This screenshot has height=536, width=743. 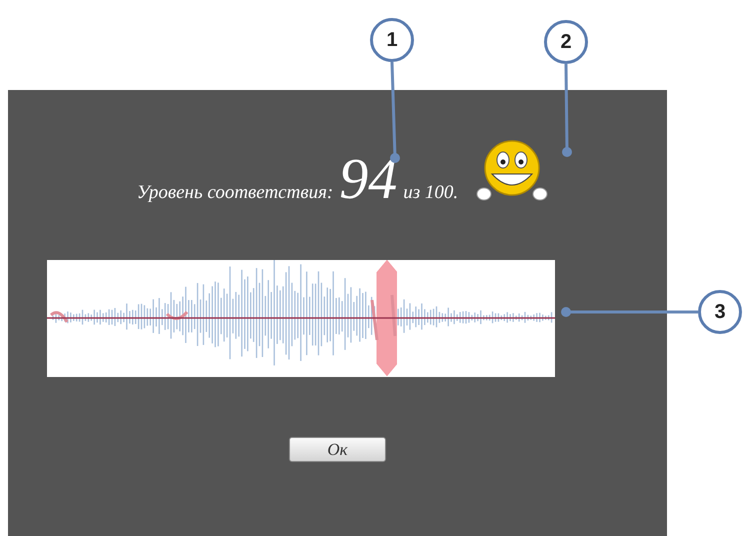 What do you see at coordinates (720, 312) in the screenshot?
I see `callout-badge: 3` at bounding box center [720, 312].